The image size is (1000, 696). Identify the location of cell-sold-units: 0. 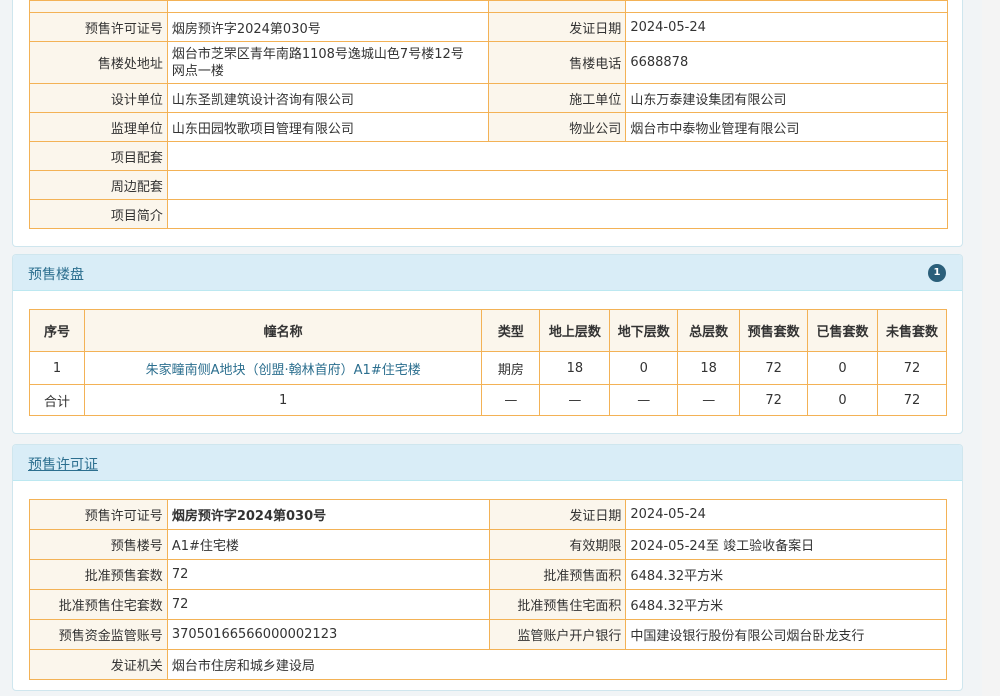
(842, 368).